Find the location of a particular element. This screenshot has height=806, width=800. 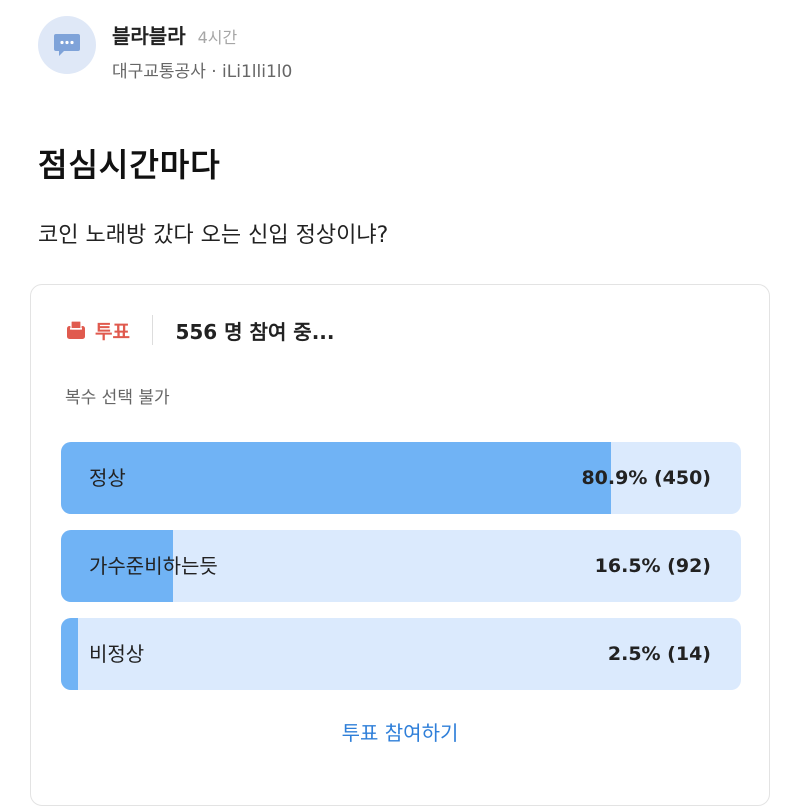

header-divider is located at coordinates (152, 330).